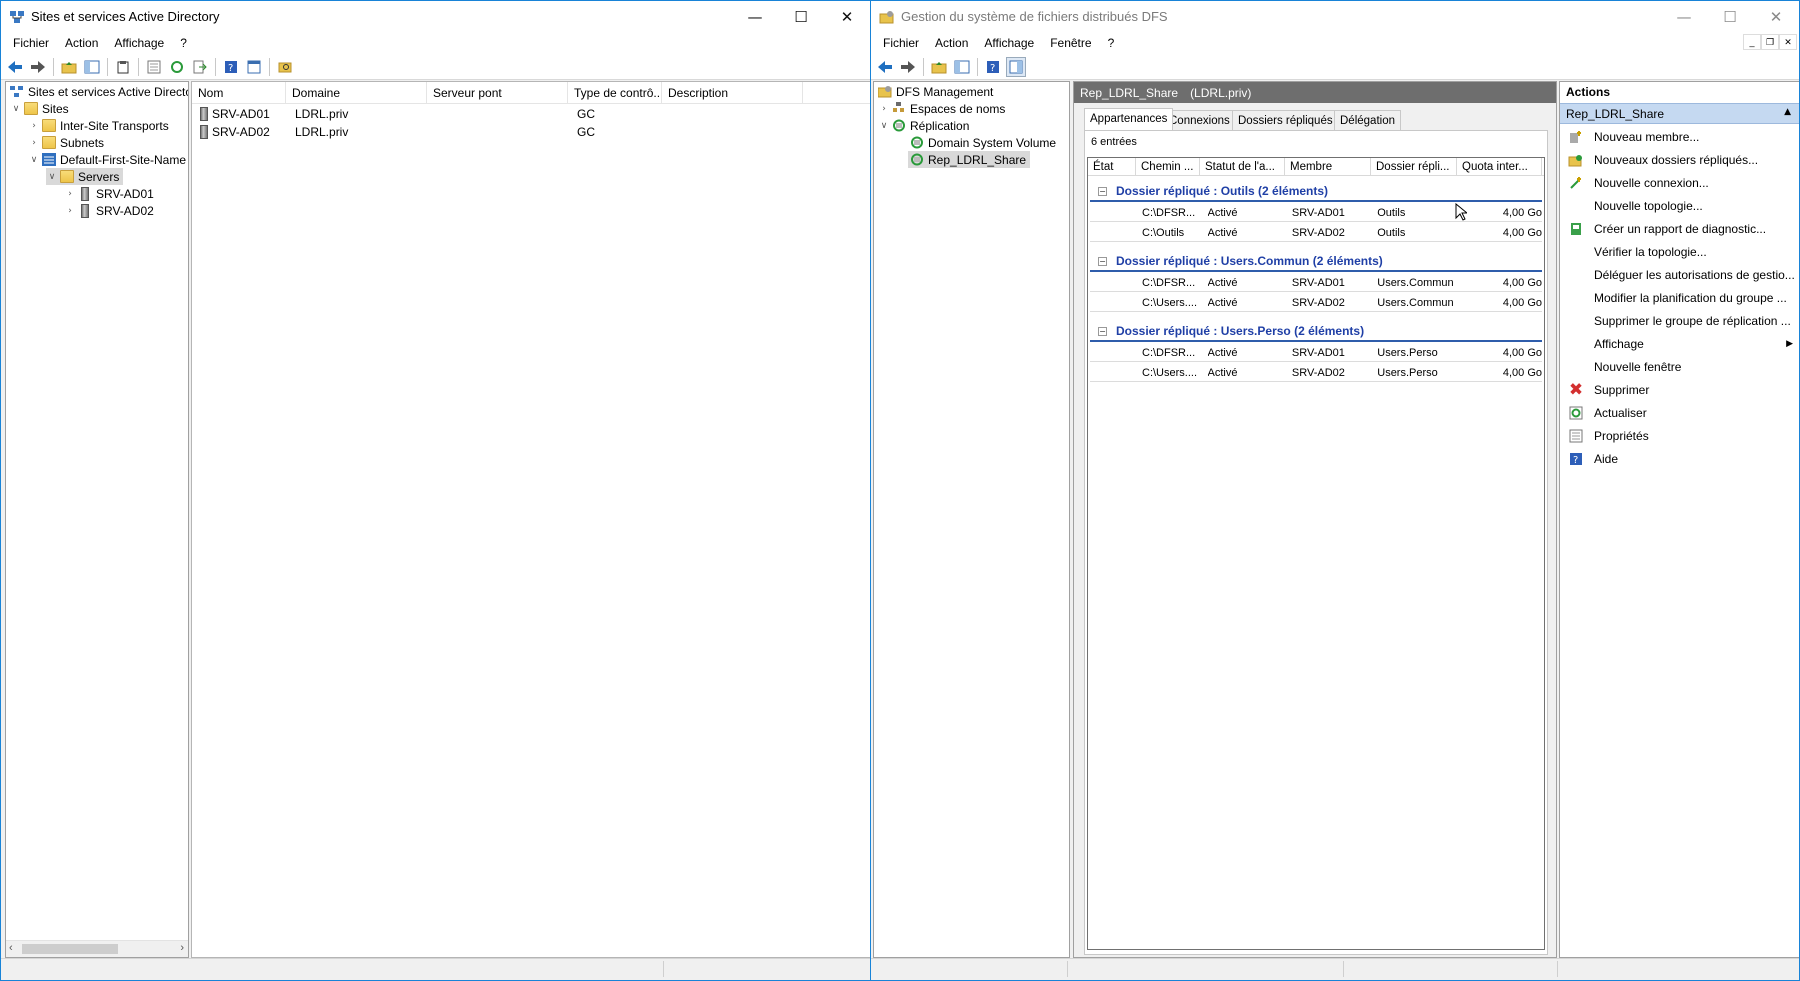 The height and width of the screenshot is (981, 1800). What do you see at coordinates (254, 67) in the screenshot?
I see `properties-icon` at bounding box center [254, 67].